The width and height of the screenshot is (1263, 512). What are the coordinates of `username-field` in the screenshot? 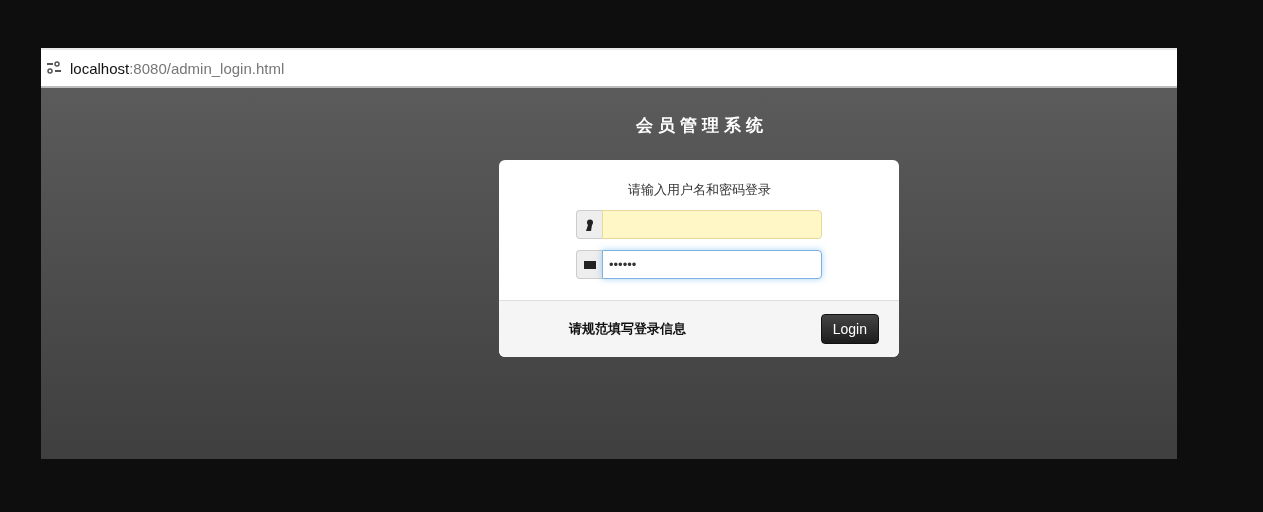 It's located at (712, 224).